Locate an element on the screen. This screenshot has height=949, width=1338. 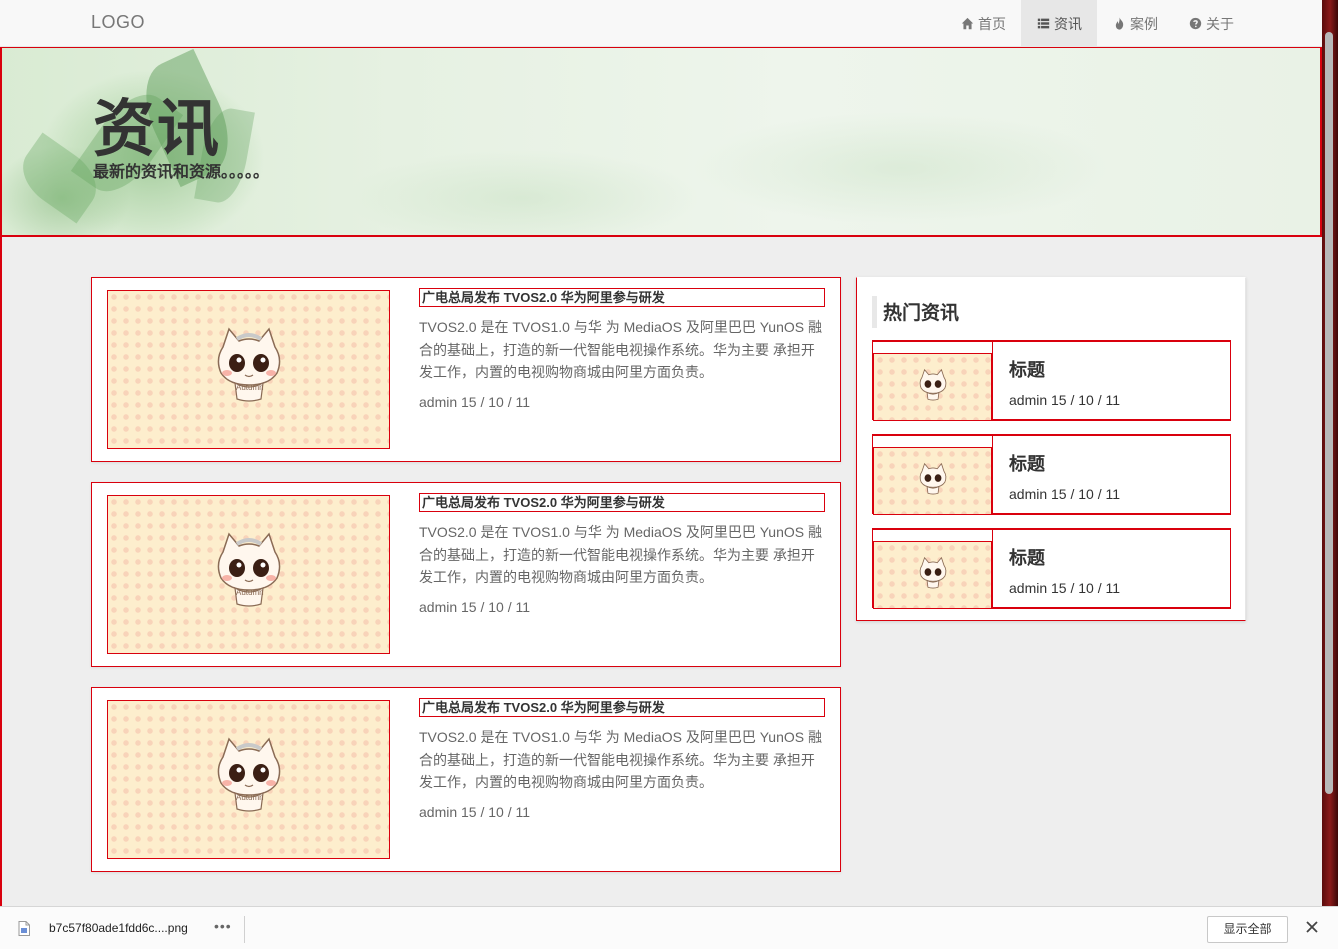
nav-item-label: 案例 is located at coordinates (1144, 23).